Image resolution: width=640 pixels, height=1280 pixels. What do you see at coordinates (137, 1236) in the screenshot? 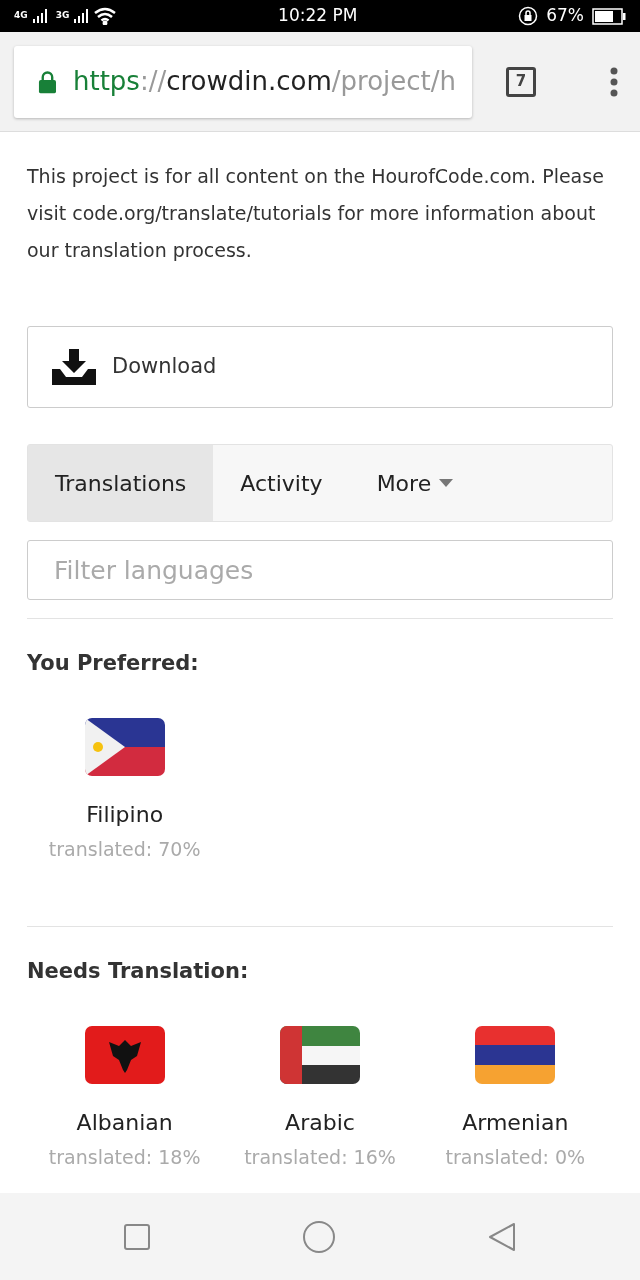
I see `recents-icon` at bounding box center [137, 1236].